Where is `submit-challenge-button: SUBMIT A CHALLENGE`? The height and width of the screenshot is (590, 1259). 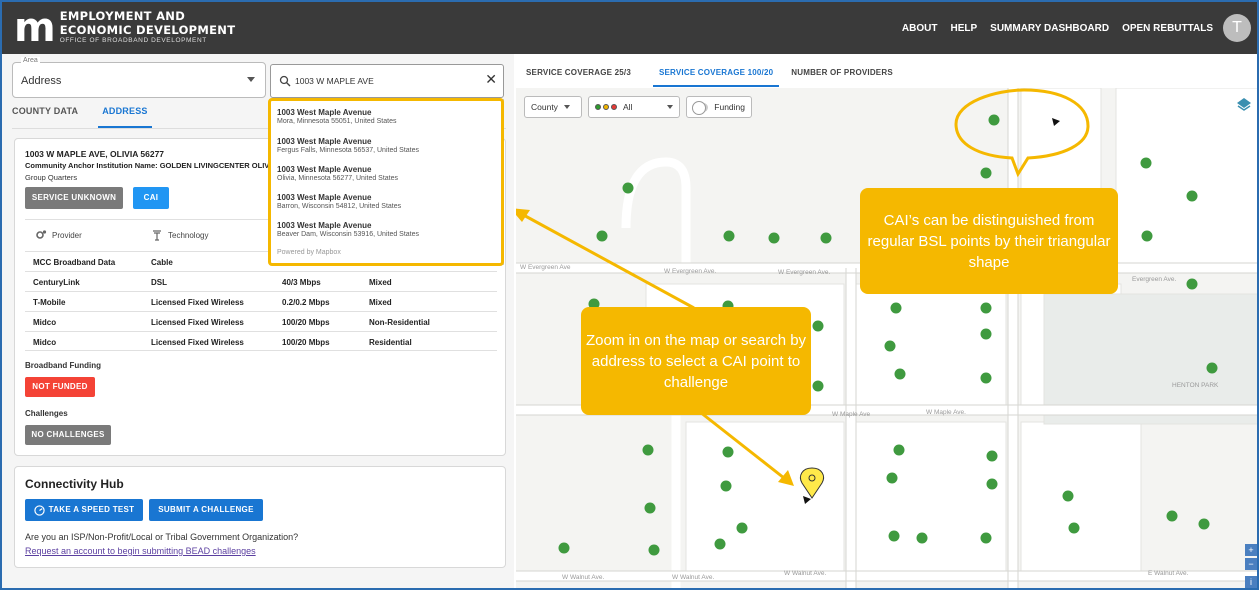 submit-challenge-button: SUBMIT A CHALLENGE is located at coordinates (206, 510).